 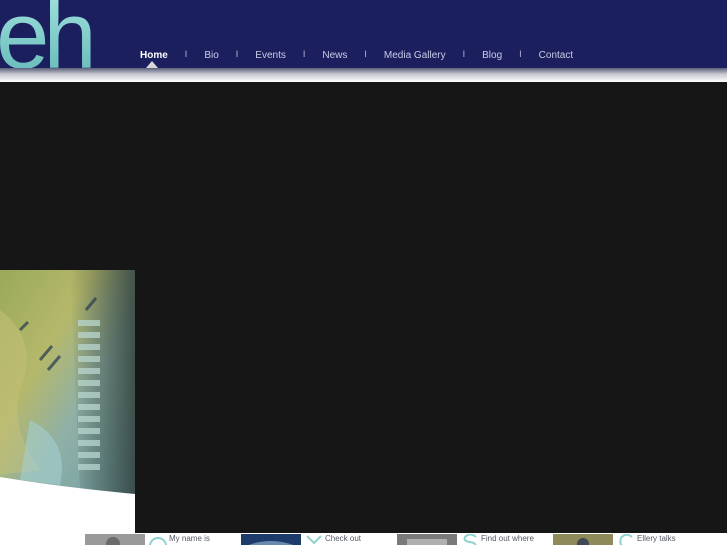 I want to click on nav-blog: Blog, so click(x=492, y=55).